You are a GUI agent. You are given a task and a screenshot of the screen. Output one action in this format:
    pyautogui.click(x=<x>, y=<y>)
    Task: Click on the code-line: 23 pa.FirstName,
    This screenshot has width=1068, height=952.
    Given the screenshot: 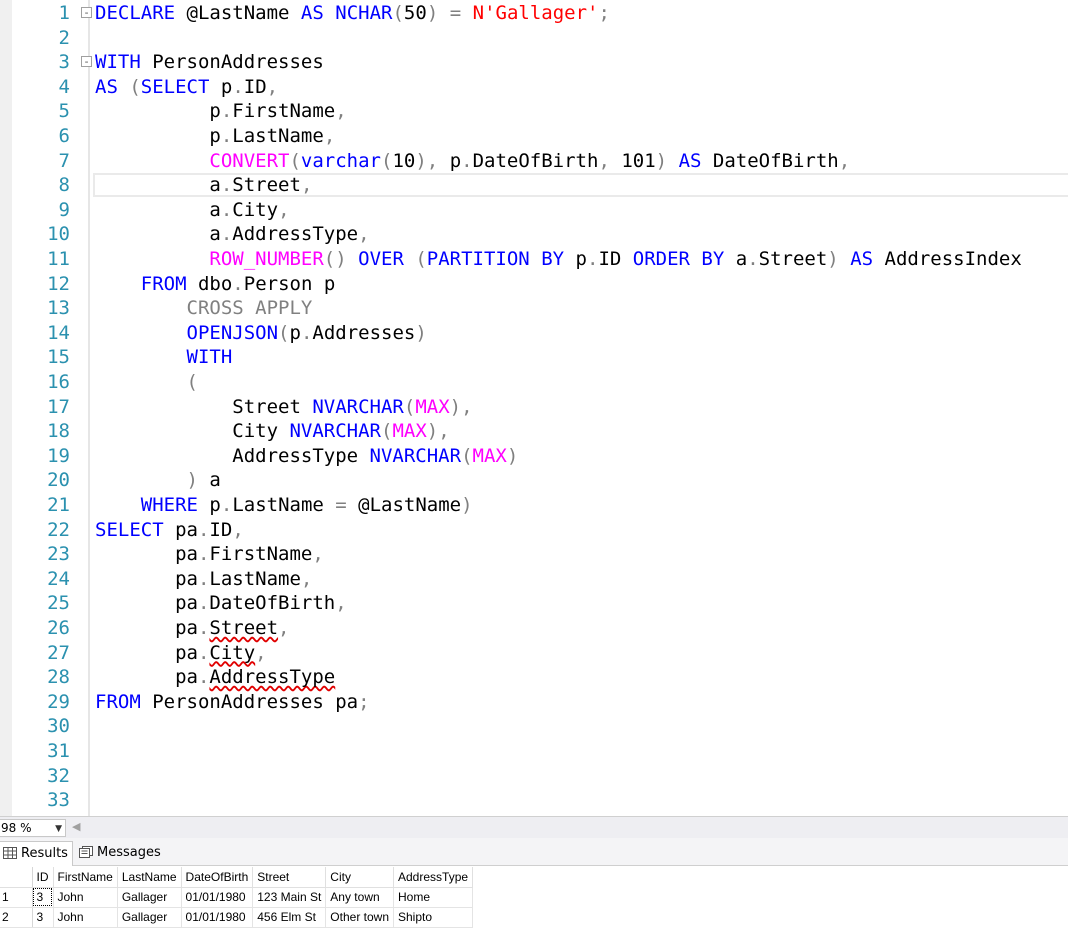 What is the action you would take?
    pyautogui.click(x=534, y=554)
    